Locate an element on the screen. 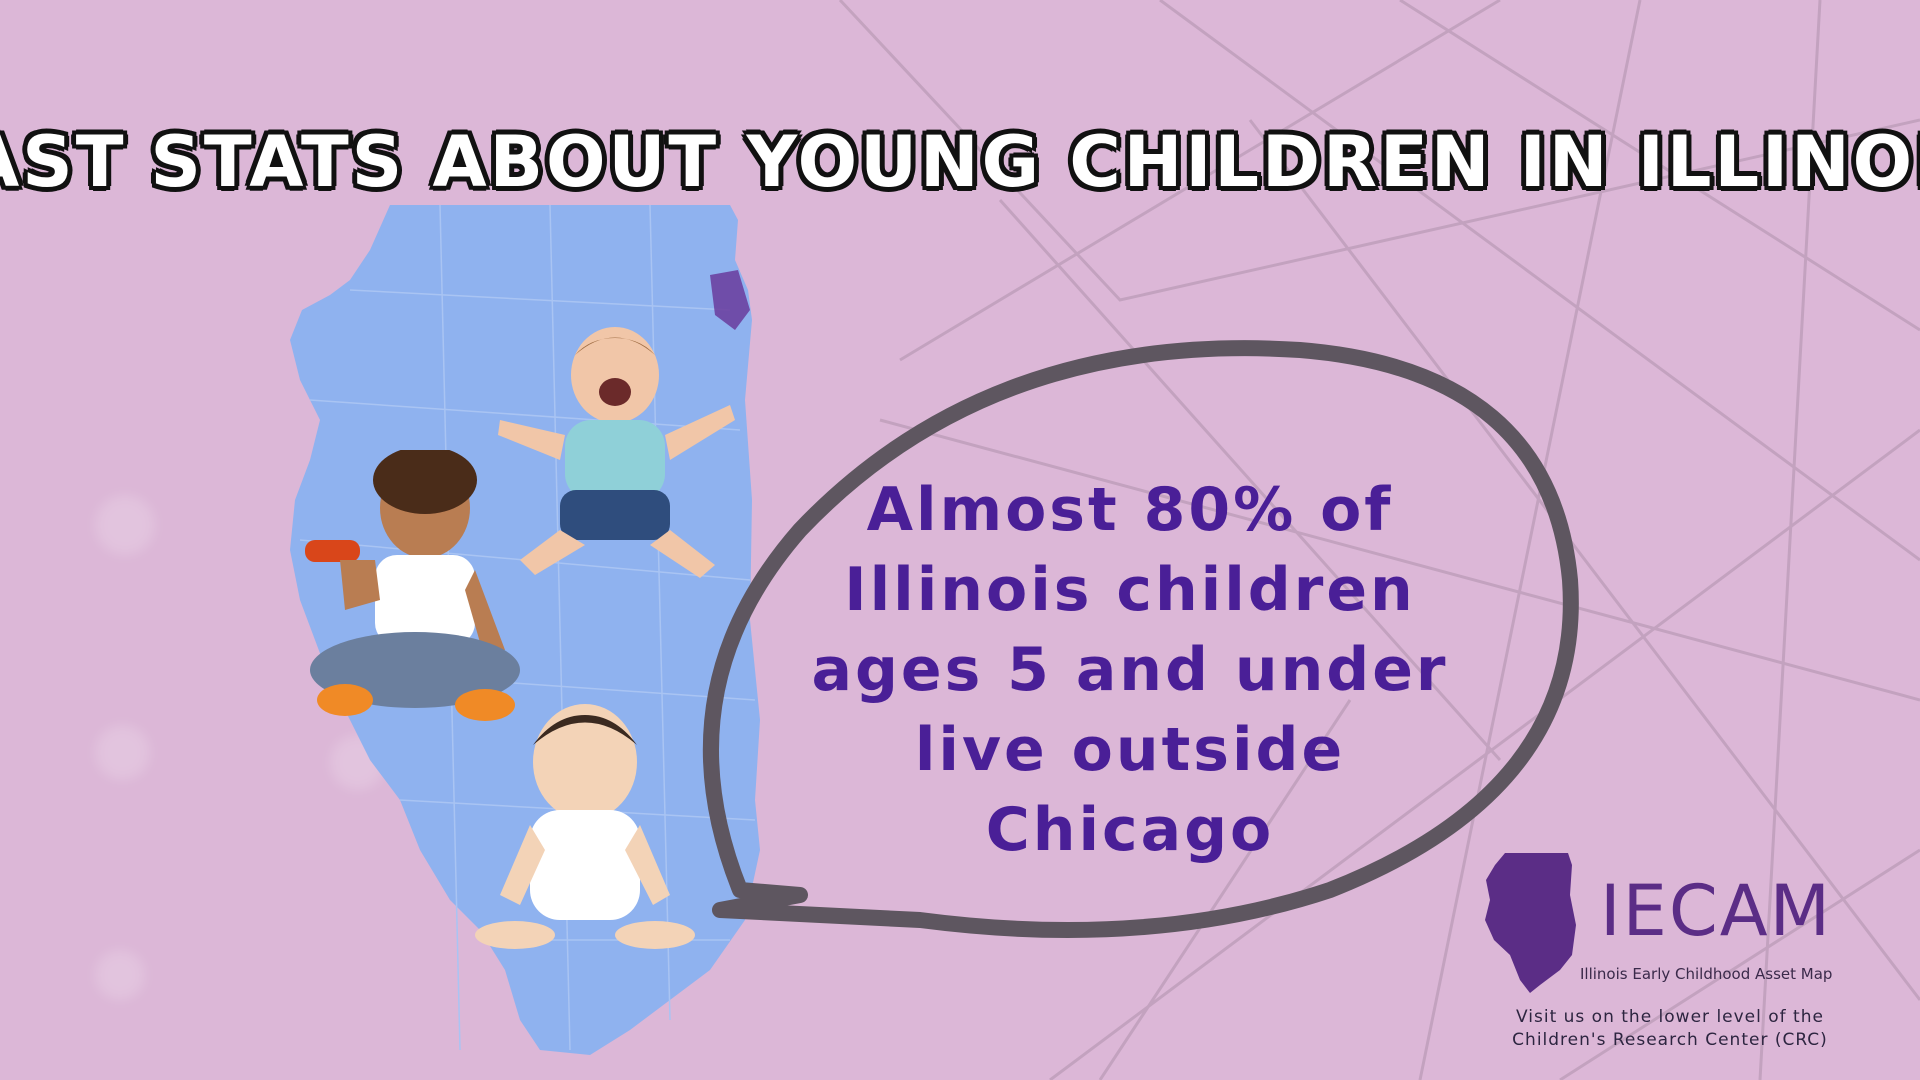  stat-line: Almost 80% of is located at coordinates (1130, 510).